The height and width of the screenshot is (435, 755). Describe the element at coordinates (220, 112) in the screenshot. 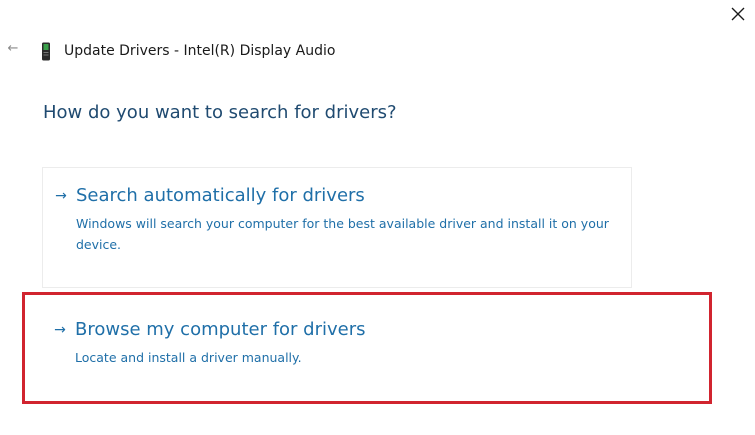

I see `page-question: How do you want to search for drivers?` at that location.